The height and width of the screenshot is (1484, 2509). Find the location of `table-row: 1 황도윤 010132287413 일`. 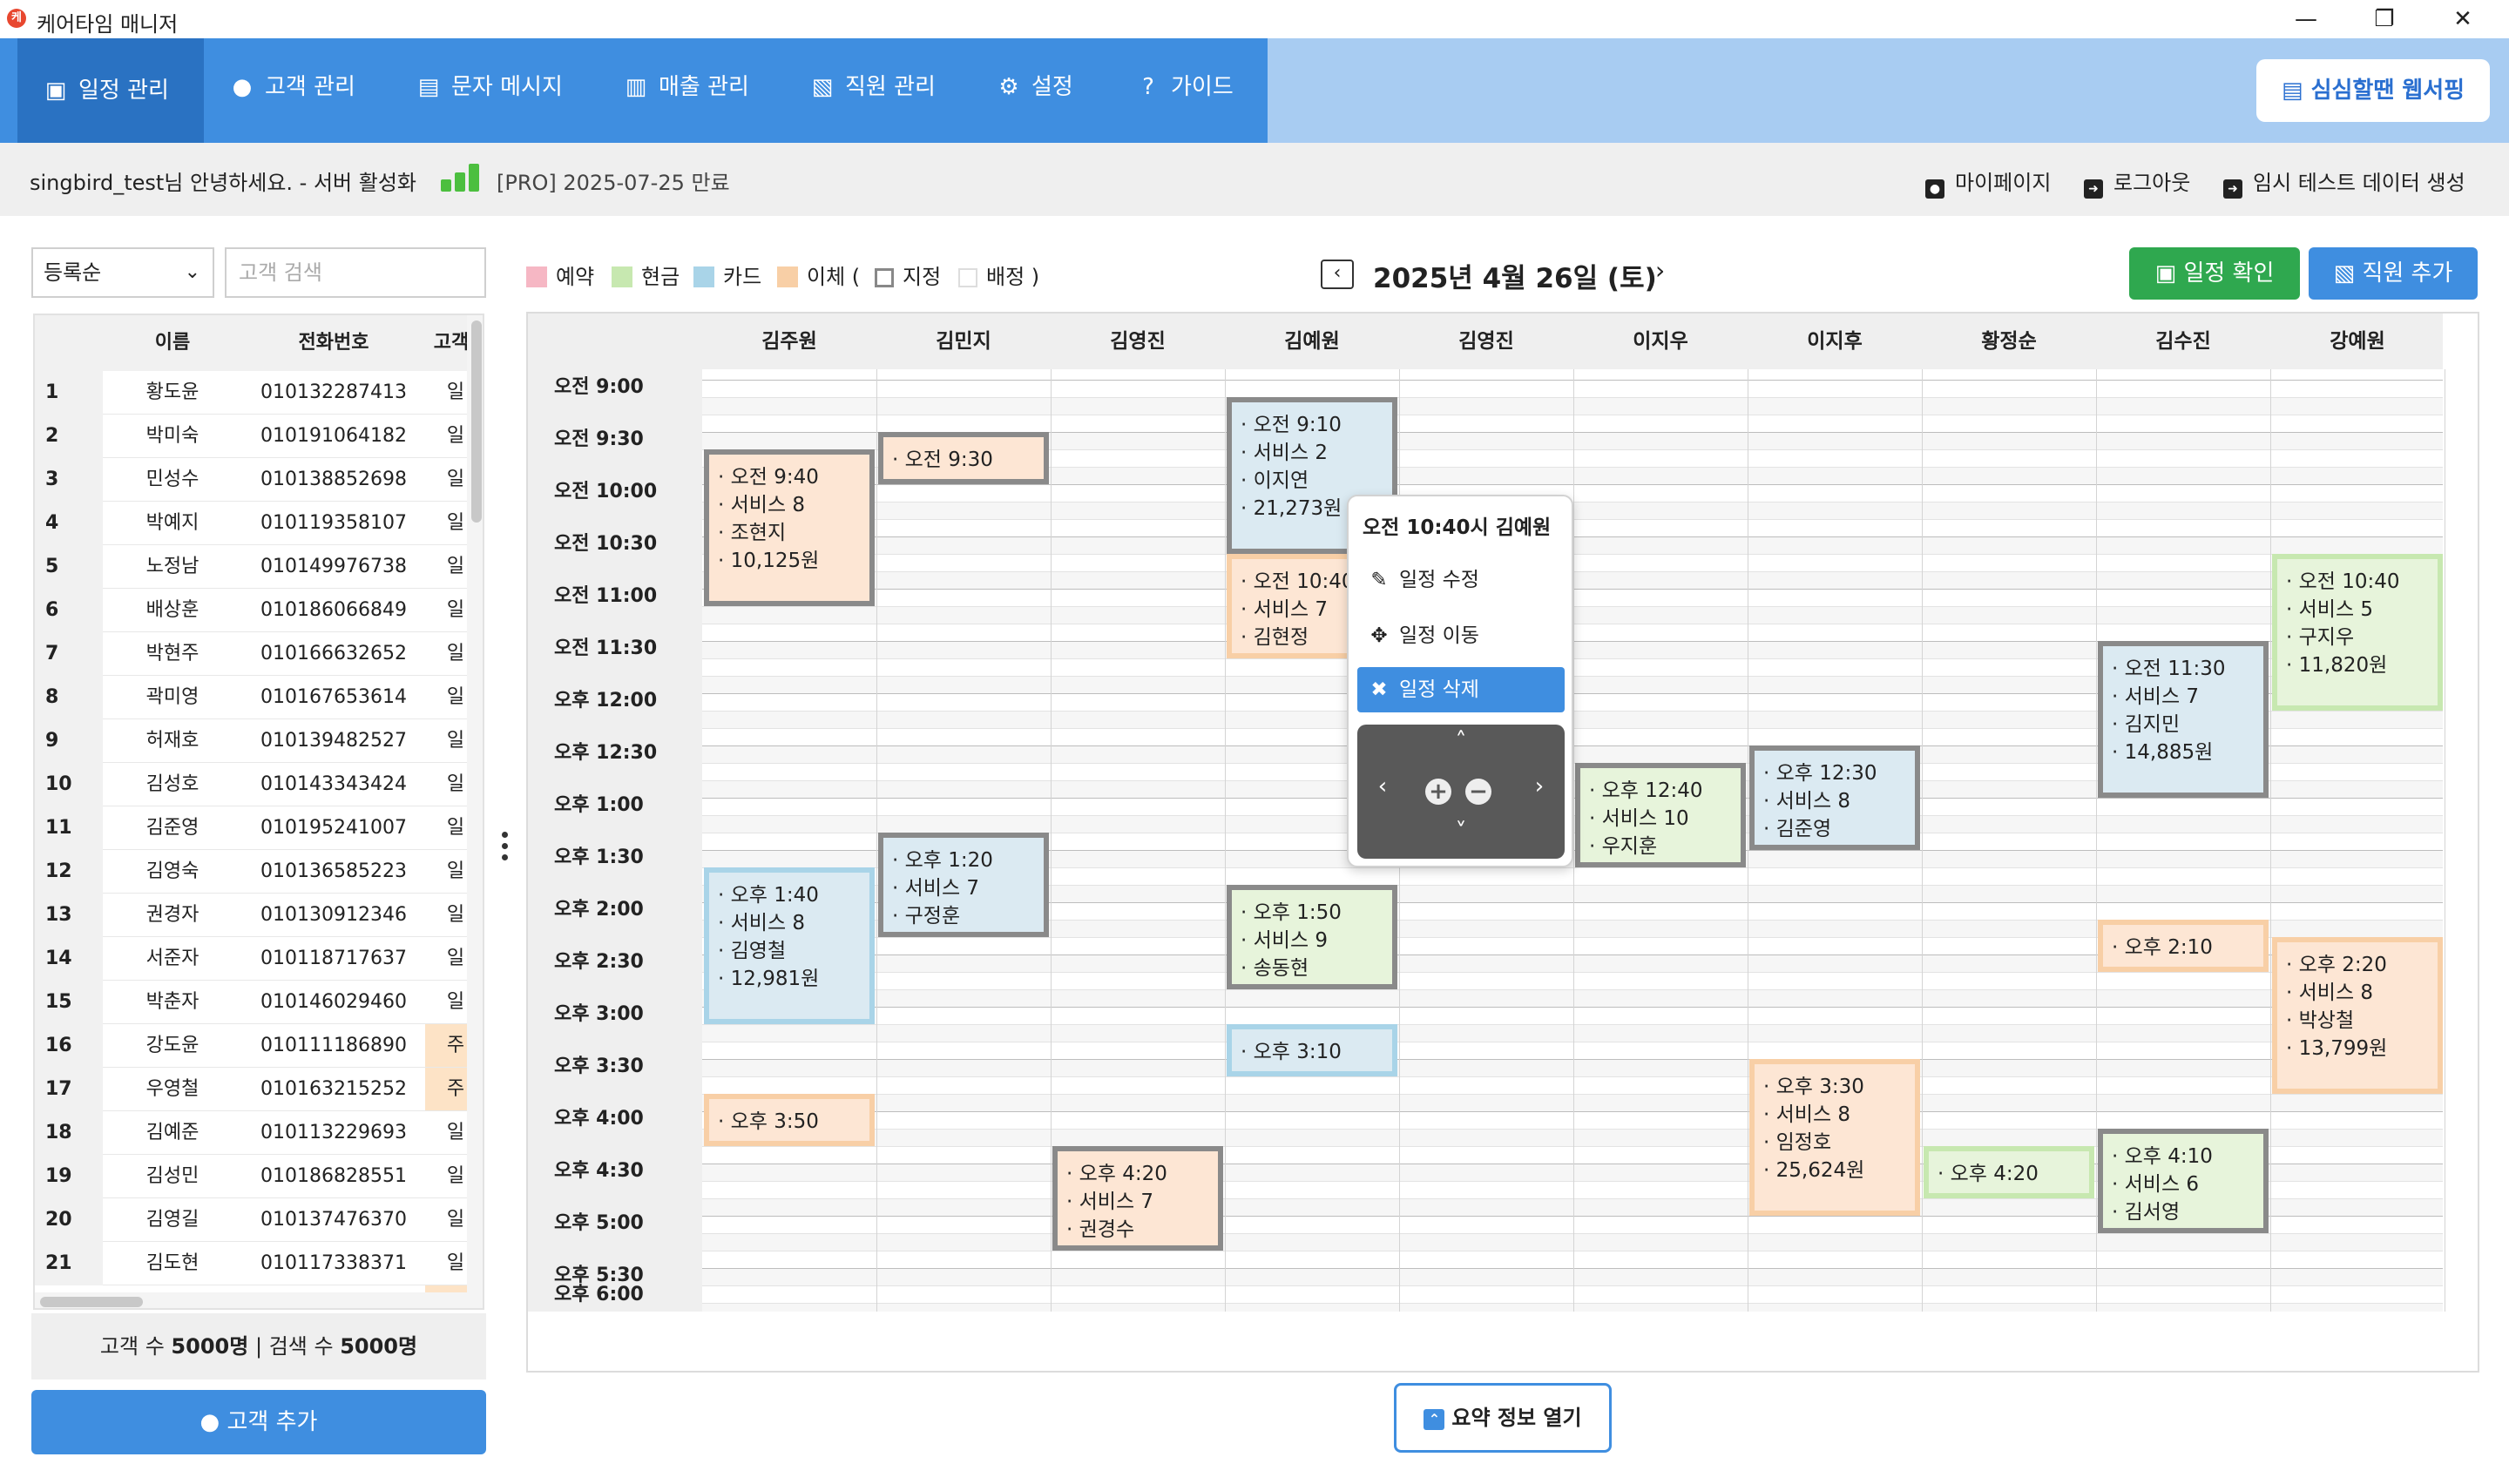

table-row: 1 황도윤 010132287413 일 is located at coordinates (259, 393).